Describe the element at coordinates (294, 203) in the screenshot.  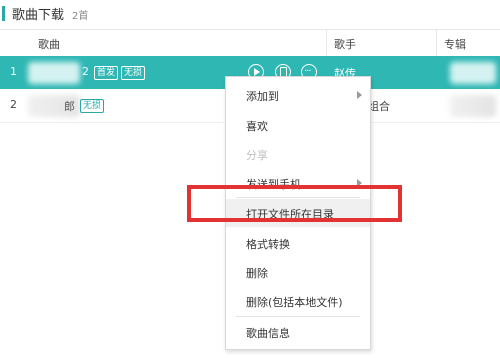
I see `highlight-annotation` at that location.